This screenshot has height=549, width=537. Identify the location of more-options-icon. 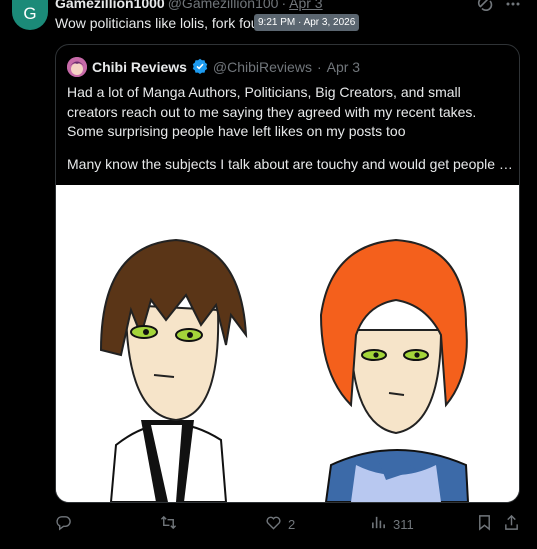
(513, 8).